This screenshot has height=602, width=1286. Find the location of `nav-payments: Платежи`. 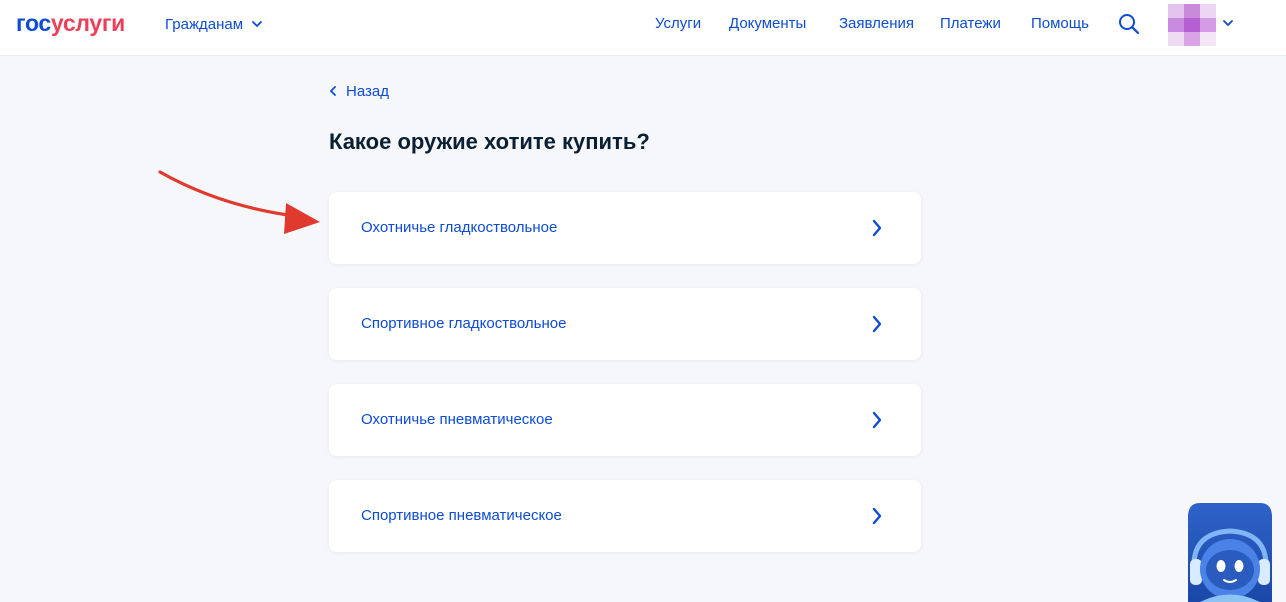

nav-payments: Платежи is located at coordinates (970, 24).